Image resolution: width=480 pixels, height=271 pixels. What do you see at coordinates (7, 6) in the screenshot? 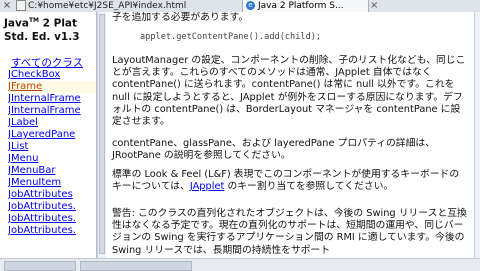
I see `close-icon: ×` at bounding box center [7, 6].